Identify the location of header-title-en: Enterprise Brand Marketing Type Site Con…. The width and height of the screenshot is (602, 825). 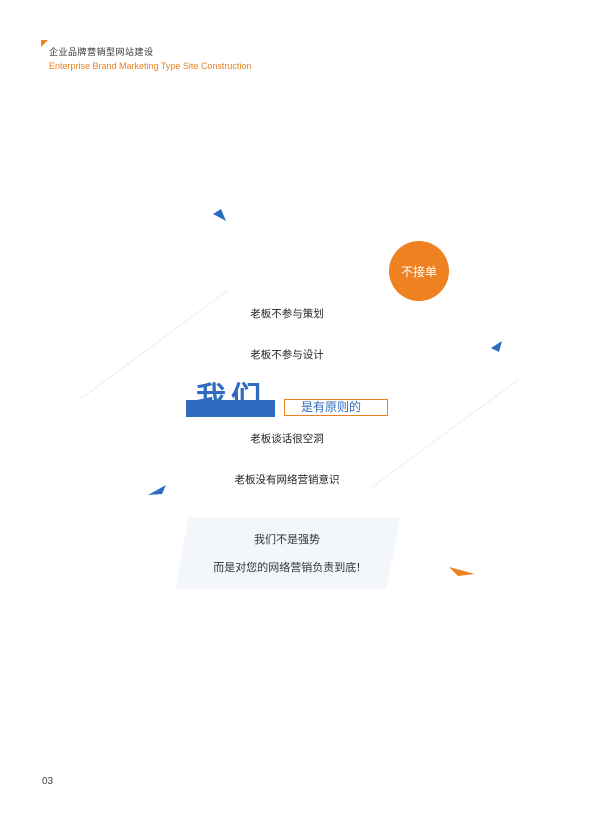
(150, 66).